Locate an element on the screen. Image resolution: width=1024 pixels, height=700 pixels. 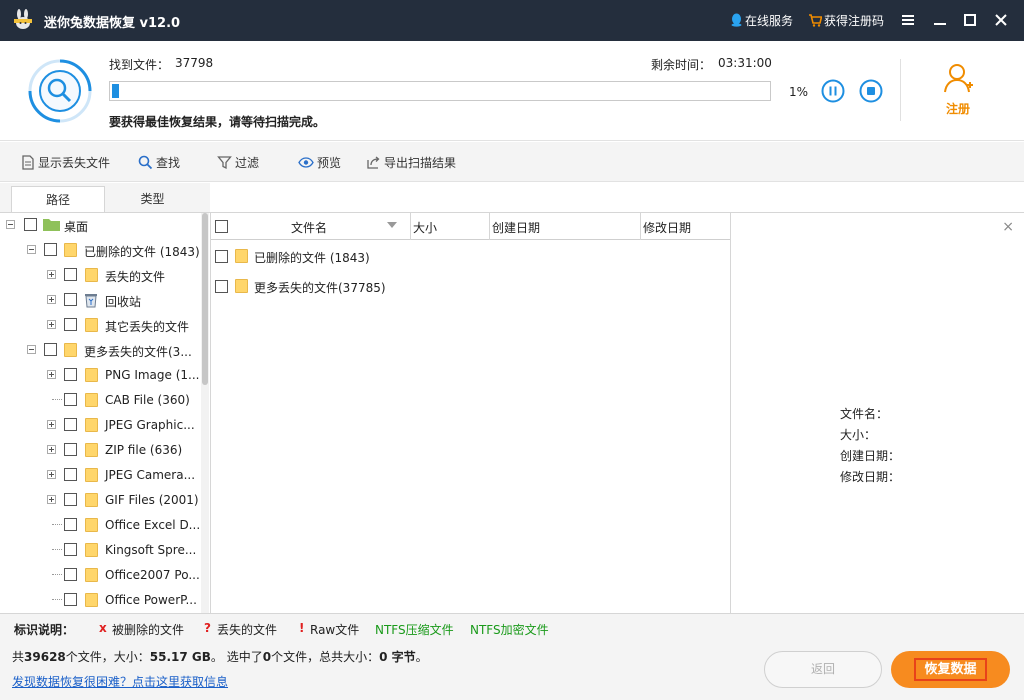
file-row: 已删除的文件 (1843) is located at coordinates (471, 257).